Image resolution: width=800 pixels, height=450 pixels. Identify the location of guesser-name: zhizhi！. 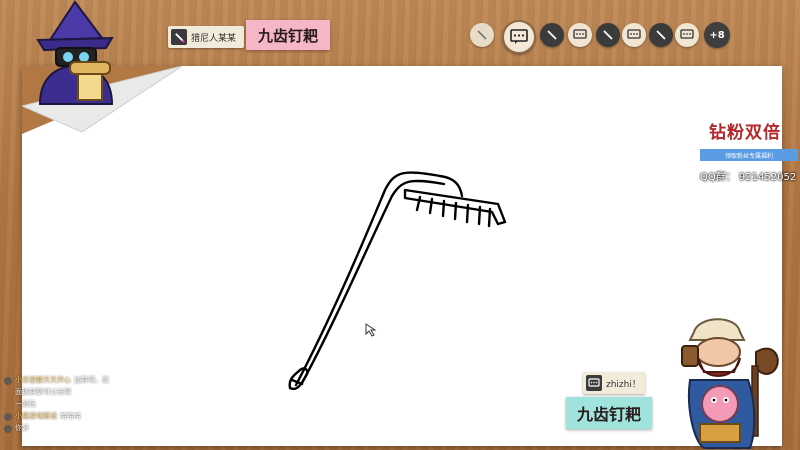
(623, 384).